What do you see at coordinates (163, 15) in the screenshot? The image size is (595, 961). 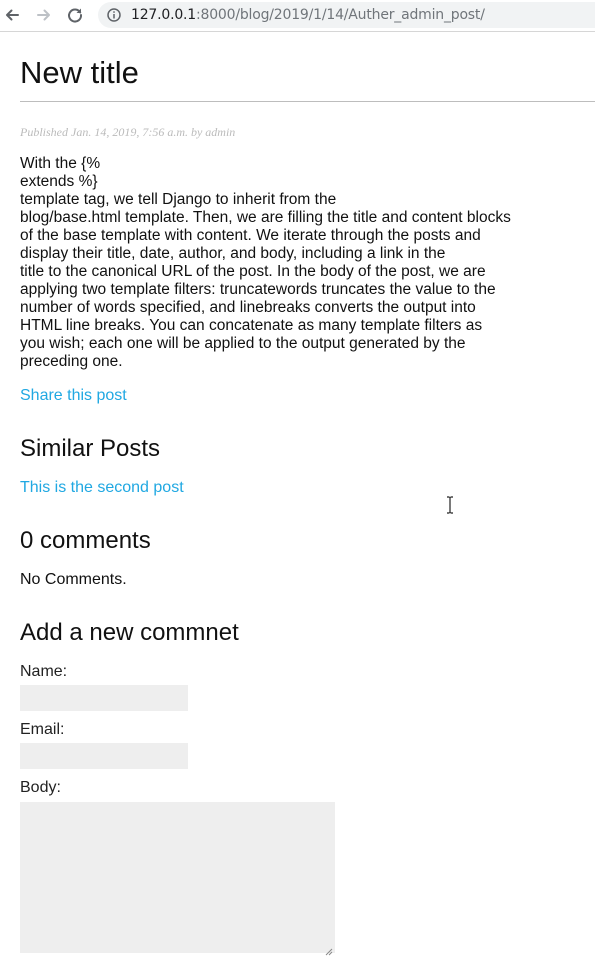 I see `url-host: 127.0.0.1` at bounding box center [163, 15].